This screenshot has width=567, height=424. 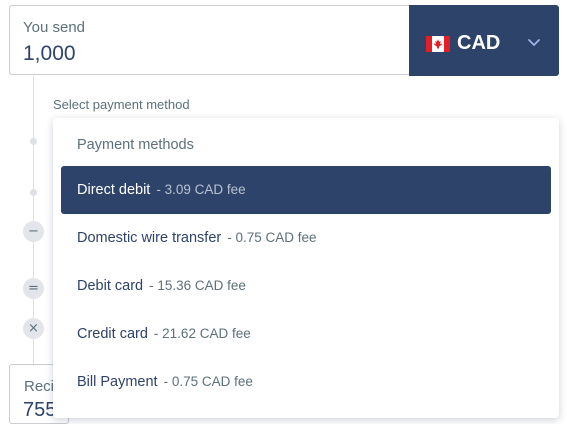 What do you see at coordinates (197, 285) in the screenshot?
I see `option-fee: - 15.36 CAD fee` at bounding box center [197, 285].